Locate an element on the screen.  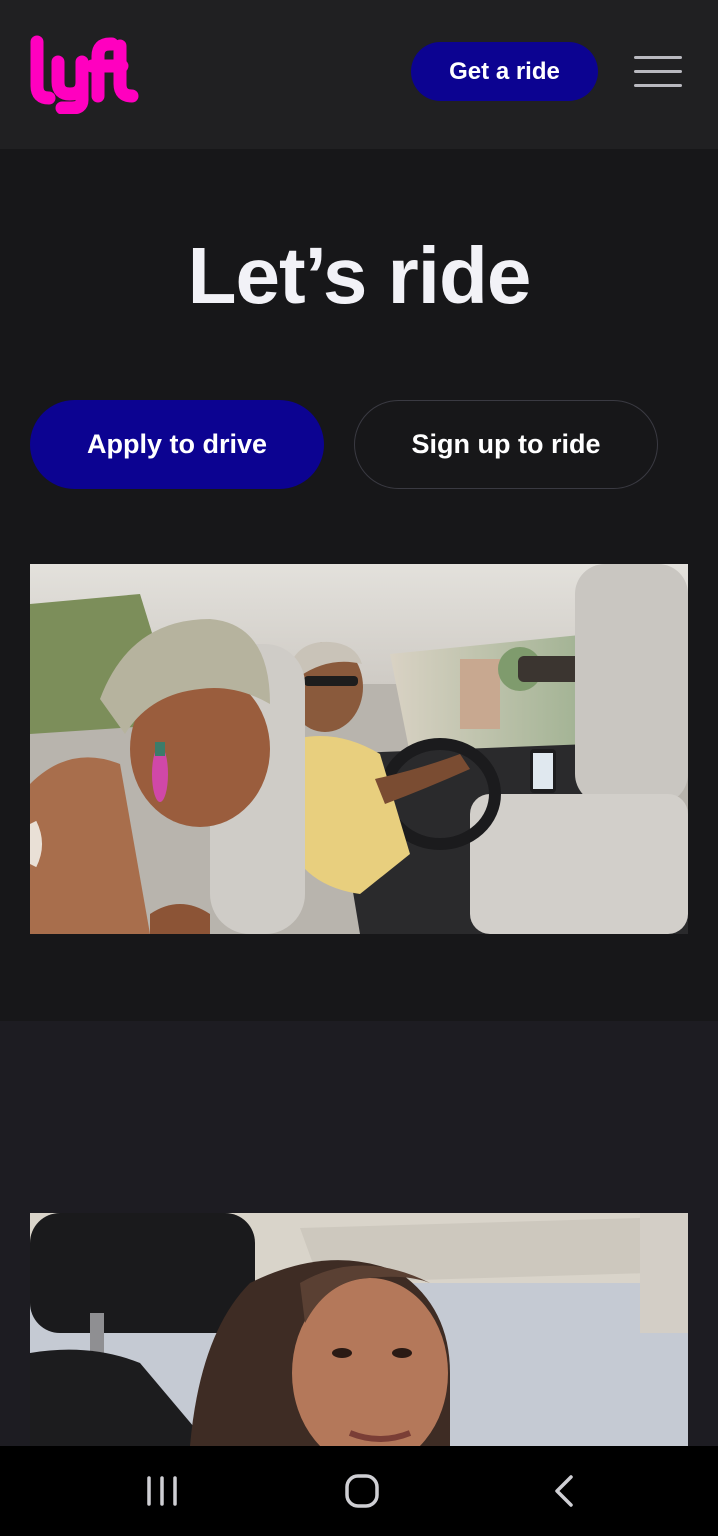
lyft-logo is located at coordinates (84, 74).